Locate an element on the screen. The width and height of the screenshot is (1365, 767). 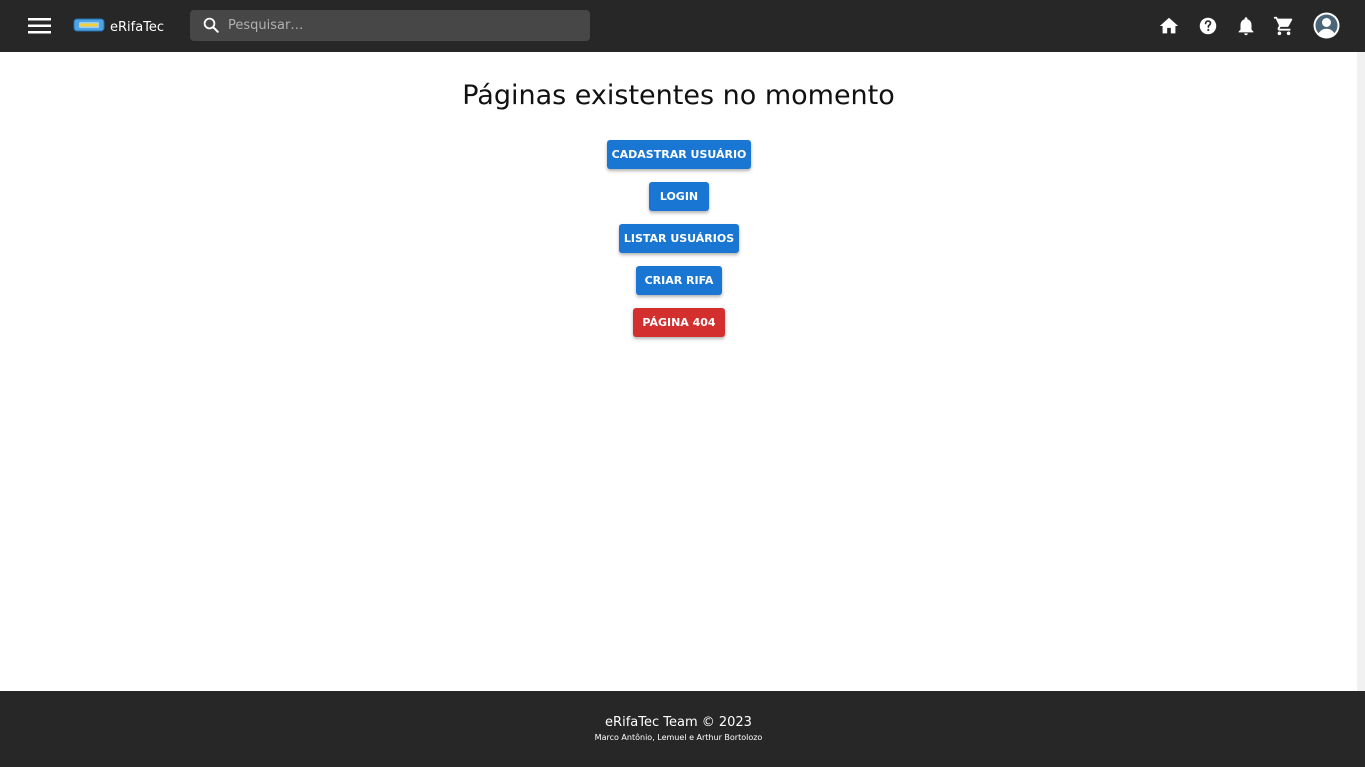
cart-icon is located at coordinates (1284, 26).